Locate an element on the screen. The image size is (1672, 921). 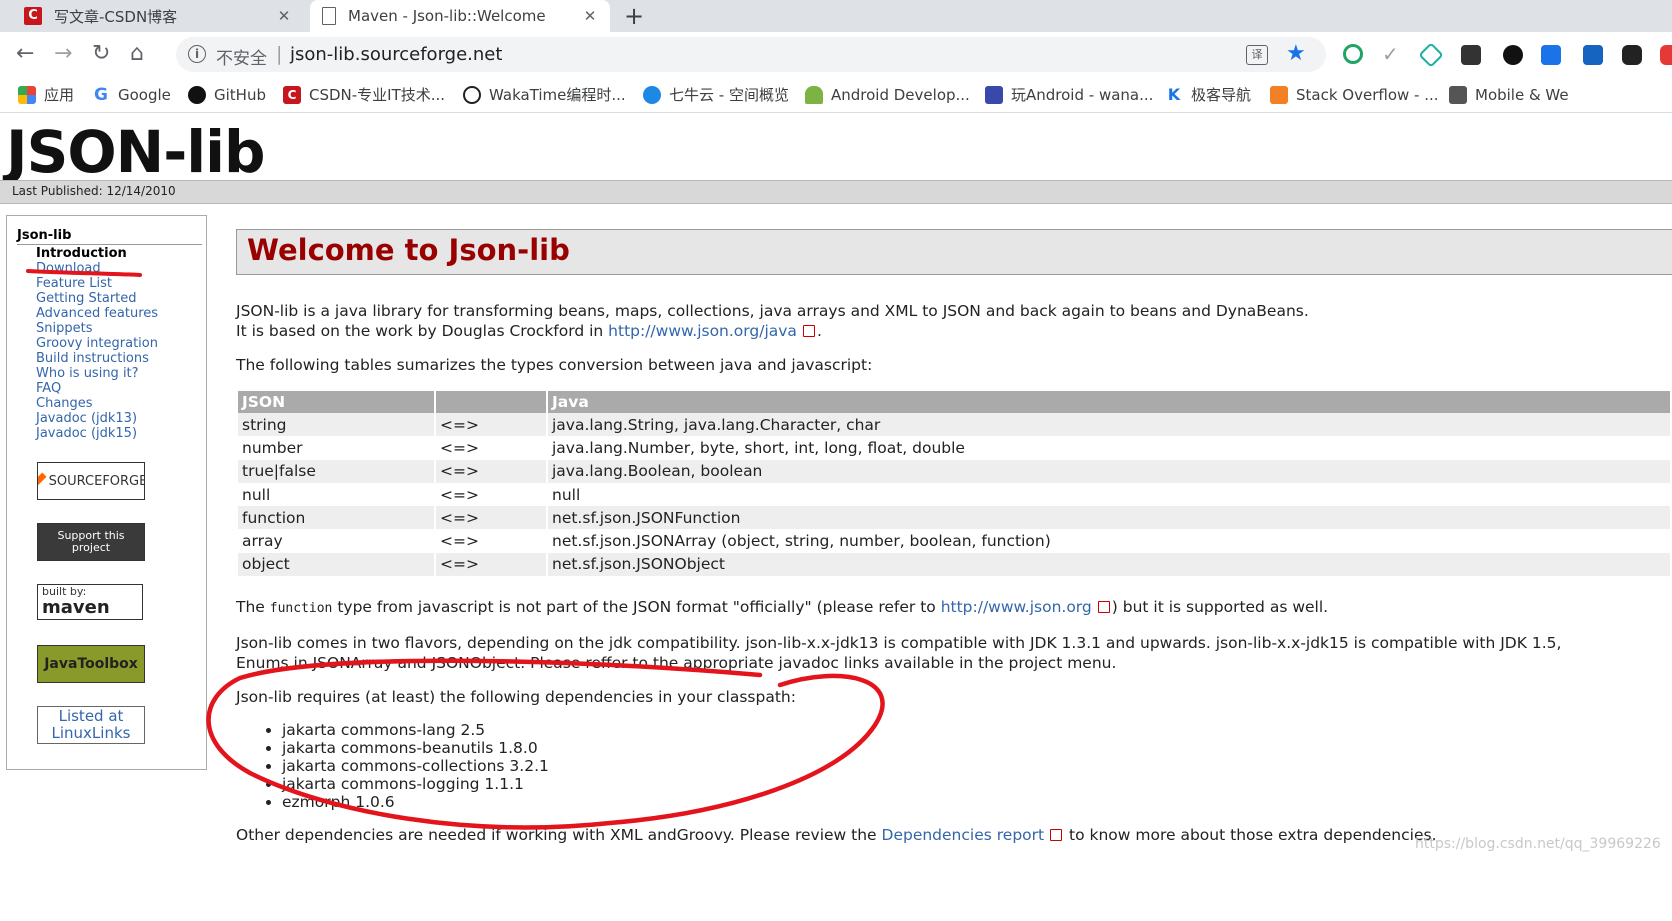
bookmark-github: GitHub is located at coordinates (227, 94).